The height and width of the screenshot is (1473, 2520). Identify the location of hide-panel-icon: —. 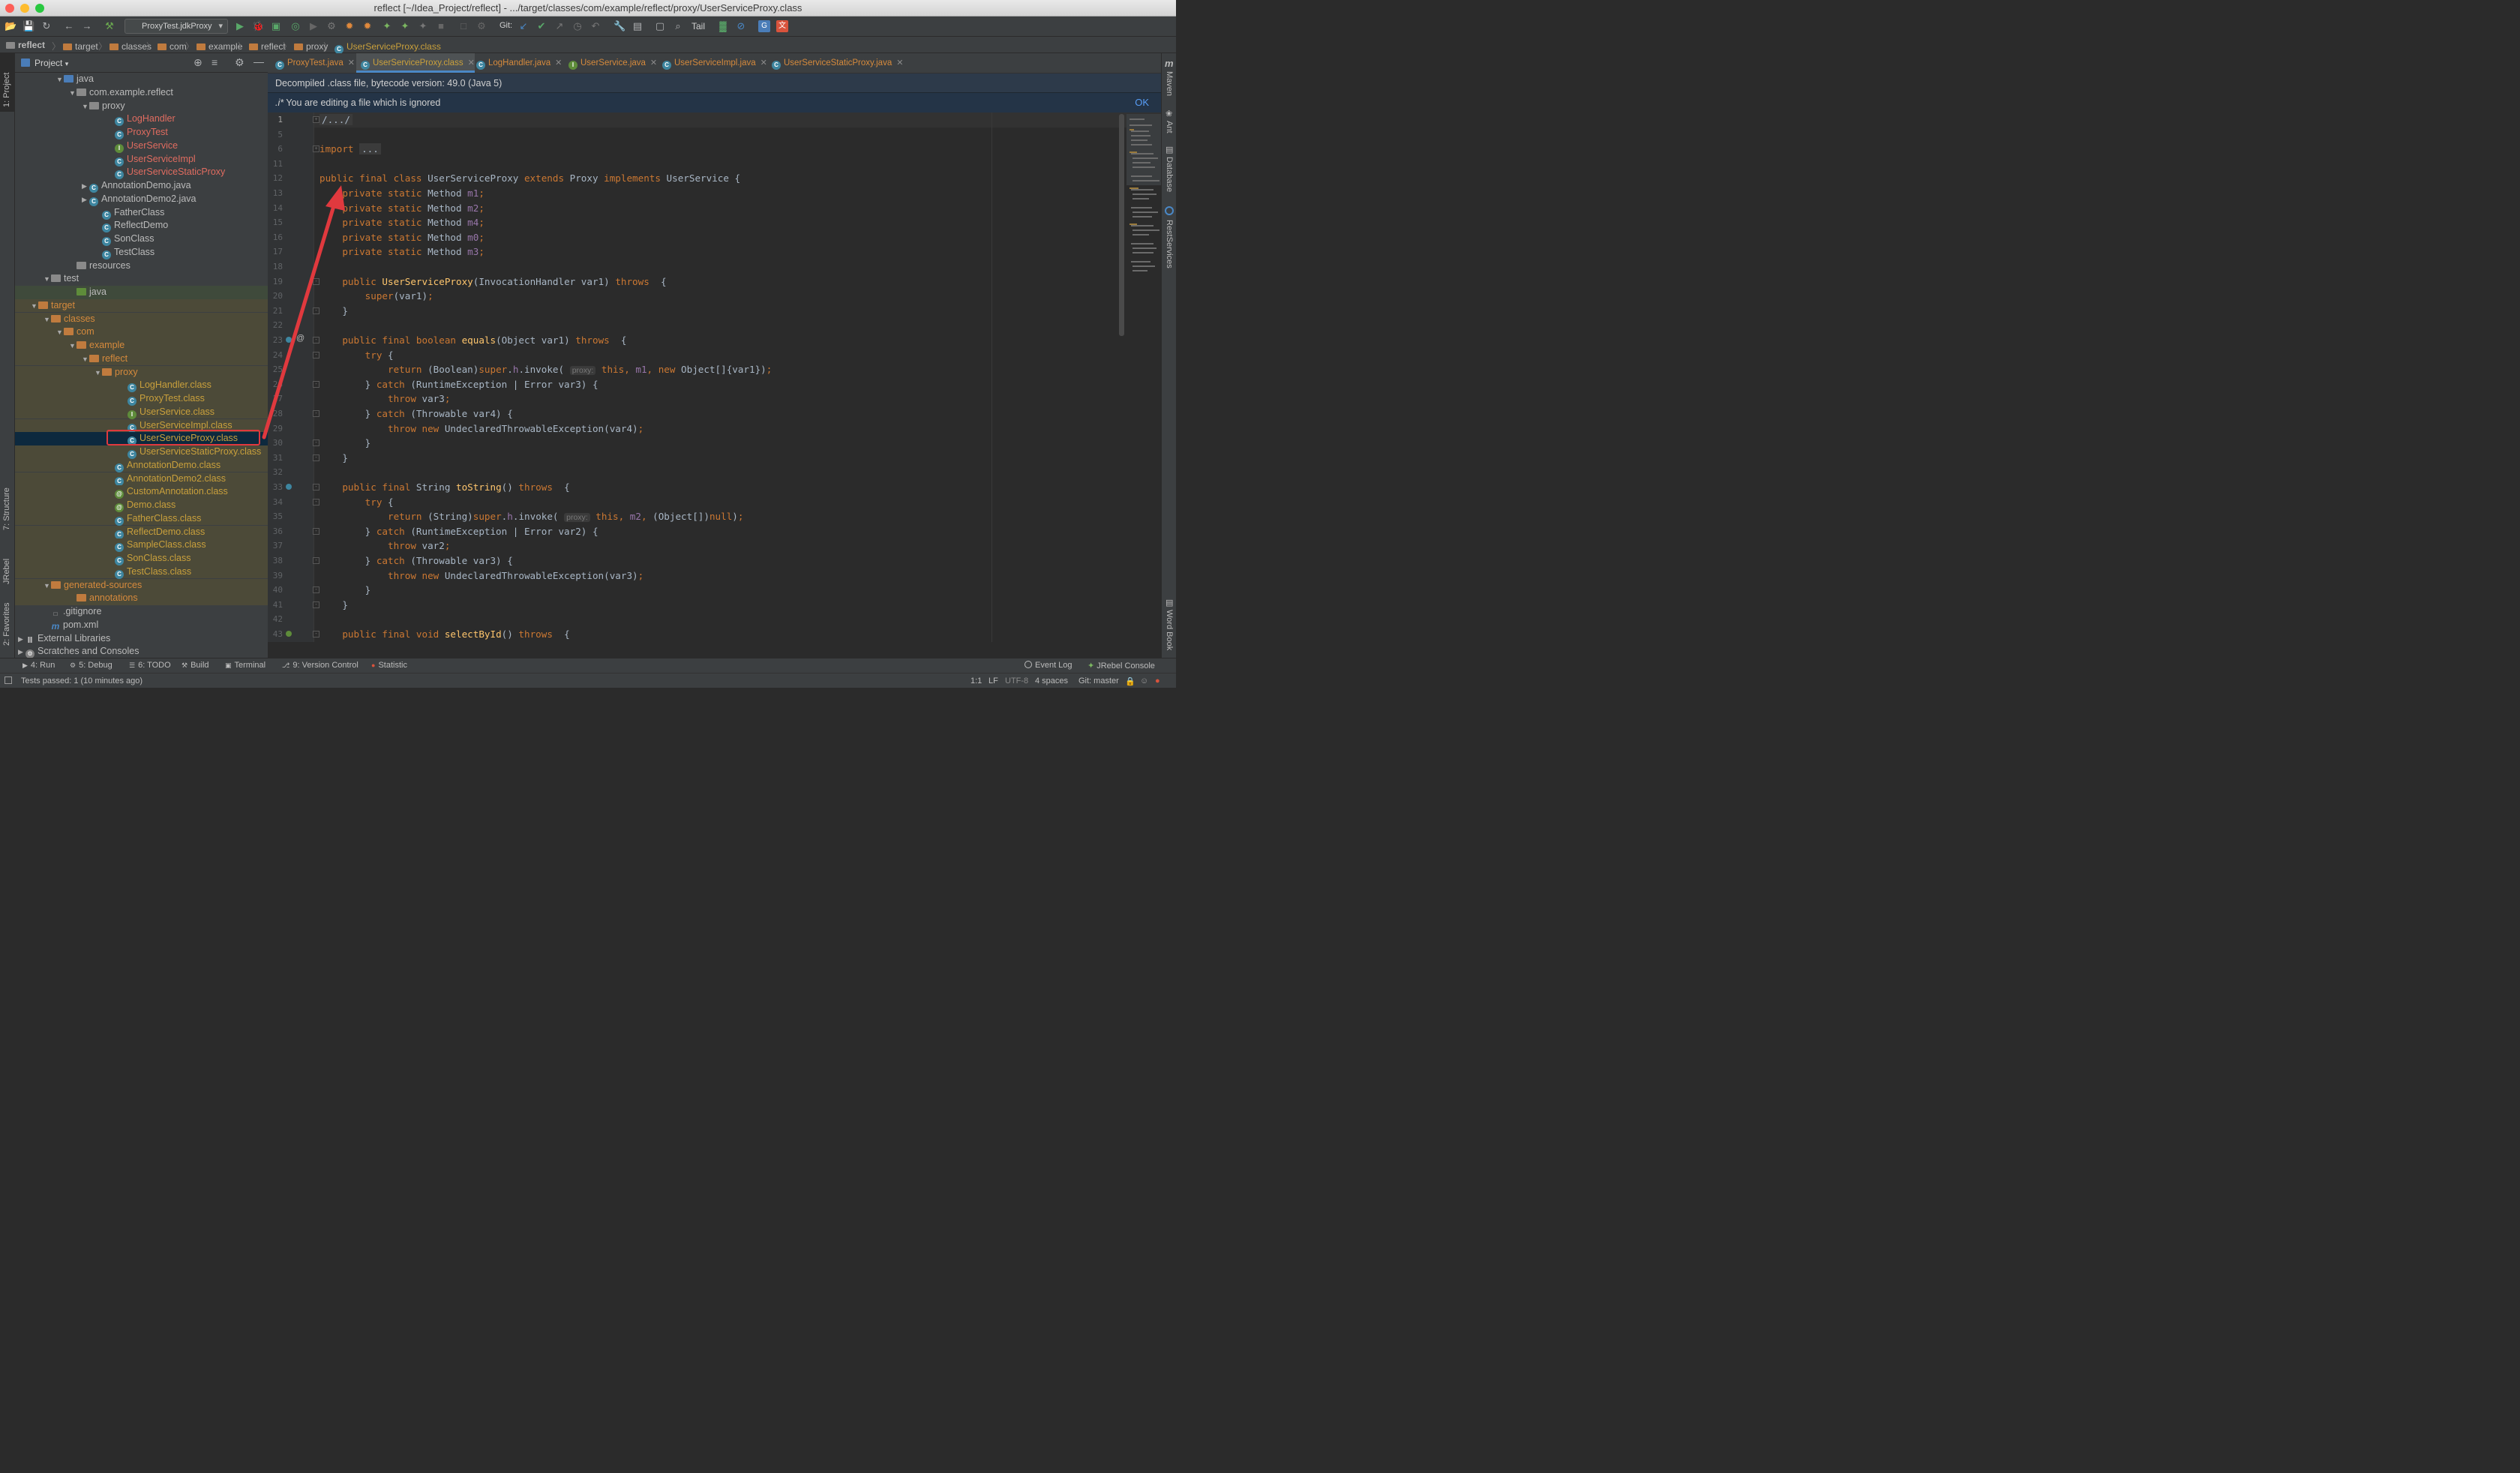
(259, 62).